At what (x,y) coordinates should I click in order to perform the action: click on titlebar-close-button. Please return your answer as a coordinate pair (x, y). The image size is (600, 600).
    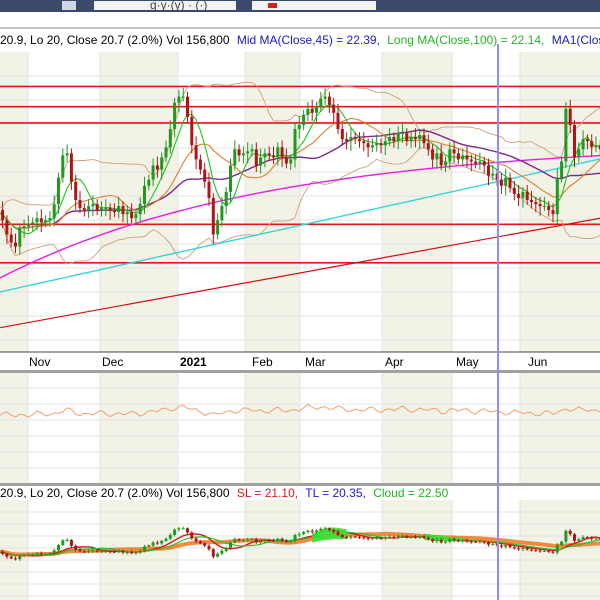
    Looking at the image, I should click on (69, 5).